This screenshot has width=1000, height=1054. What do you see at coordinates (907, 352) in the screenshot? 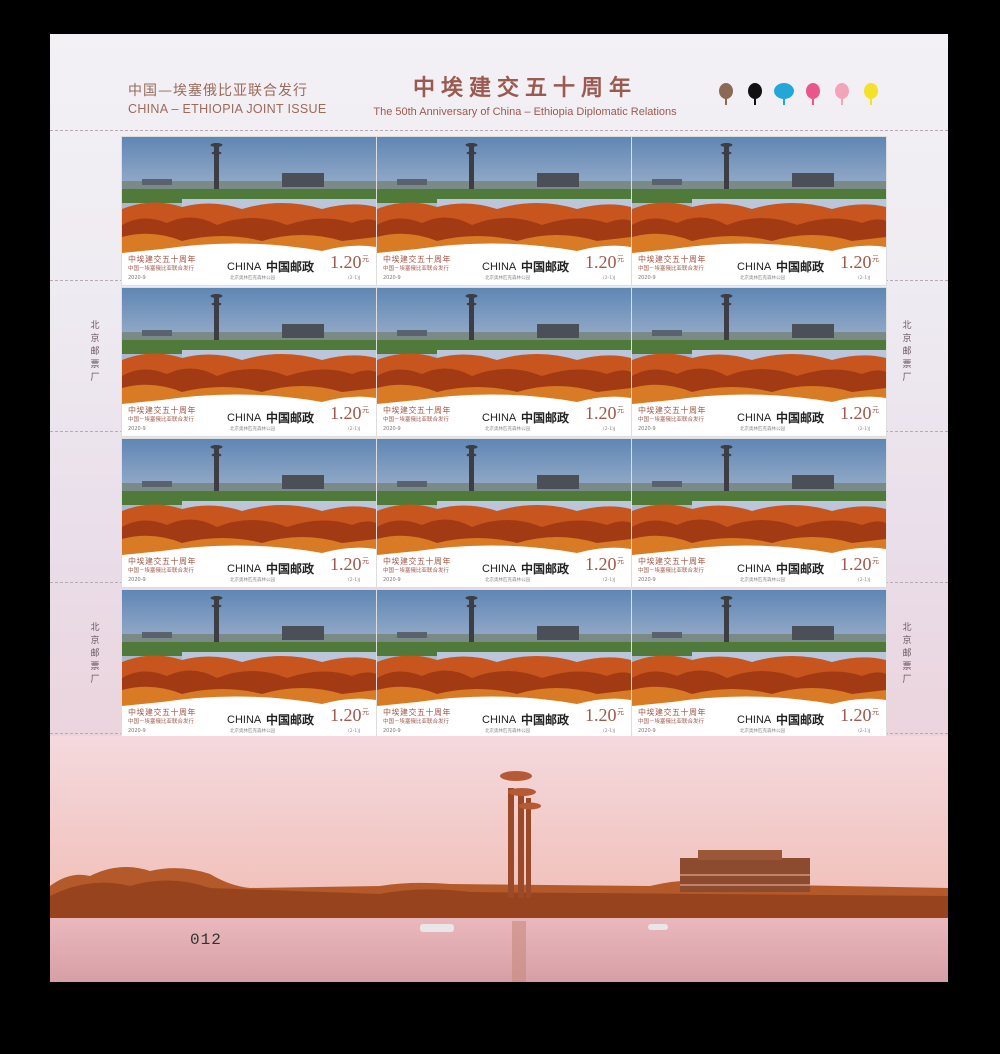
I see `printer-mark-right-top: 北京邮票厂` at bounding box center [907, 352].